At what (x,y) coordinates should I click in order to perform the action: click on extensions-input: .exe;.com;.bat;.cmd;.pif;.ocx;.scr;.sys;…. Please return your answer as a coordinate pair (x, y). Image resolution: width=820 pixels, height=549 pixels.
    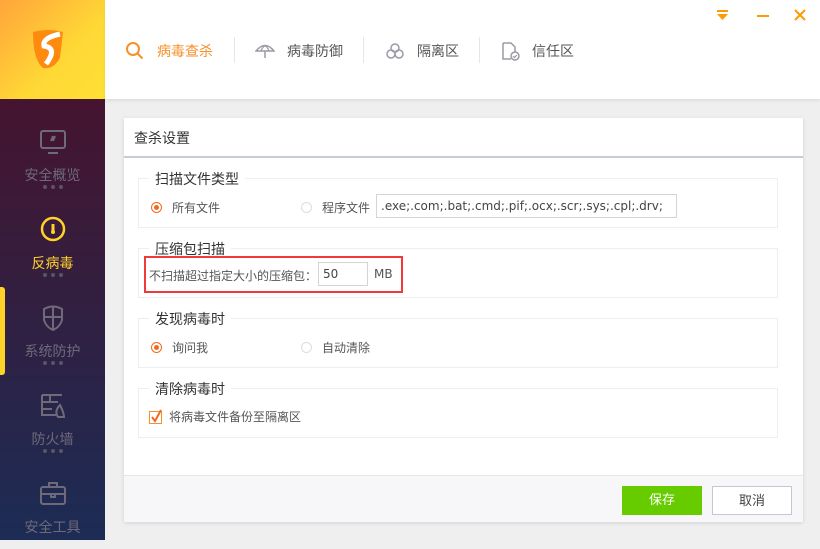
    Looking at the image, I should click on (526, 206).